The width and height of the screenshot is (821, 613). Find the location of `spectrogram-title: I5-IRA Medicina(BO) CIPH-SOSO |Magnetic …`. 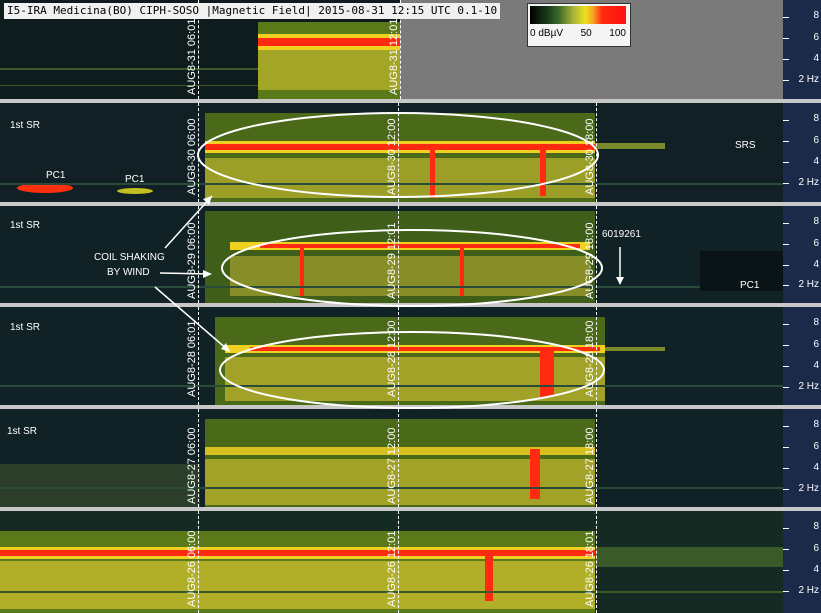

spectrogram-title: I5-IRA Medicina(BO) CIPH-SOSO |Magnetic … is located at coordinates (252, 11).